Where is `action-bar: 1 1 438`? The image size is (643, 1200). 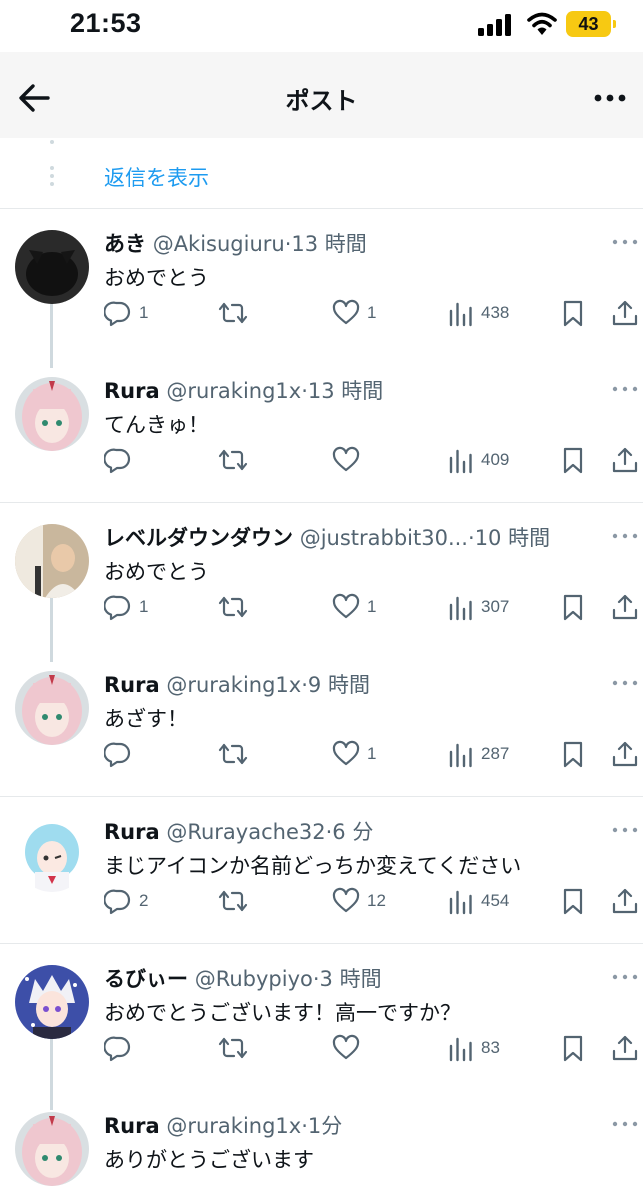
action-bar: 1 1 438 is located at coordinates (373, 313).